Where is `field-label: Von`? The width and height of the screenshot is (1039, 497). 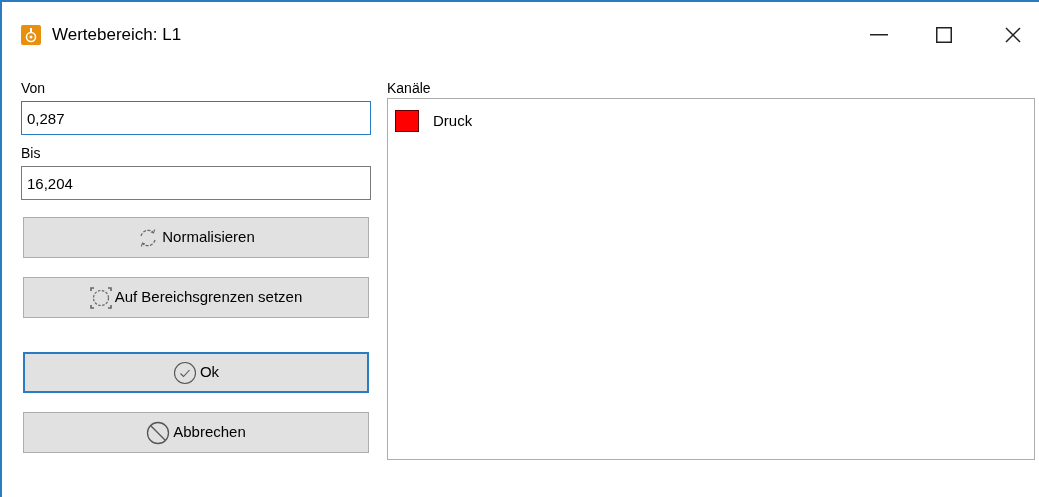
field-label: Von is located at coordinates (34, 88).